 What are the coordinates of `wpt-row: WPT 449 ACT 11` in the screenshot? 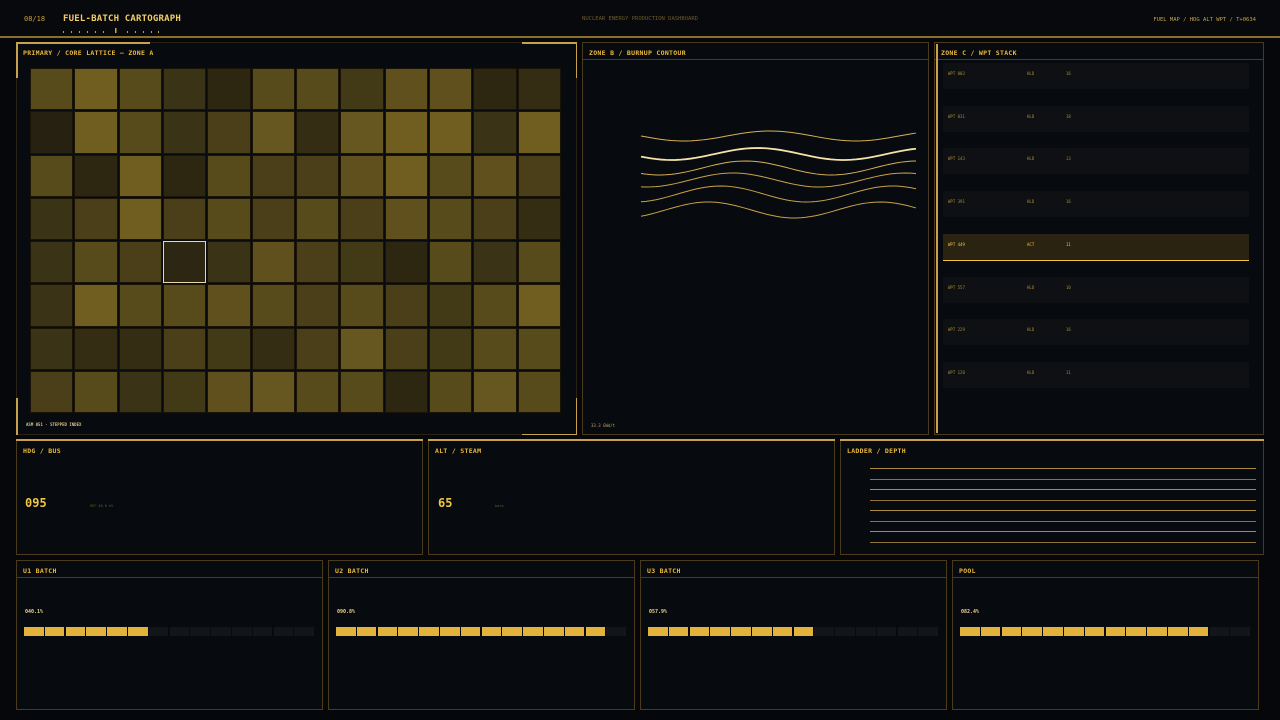 It's located at (1096, 247).